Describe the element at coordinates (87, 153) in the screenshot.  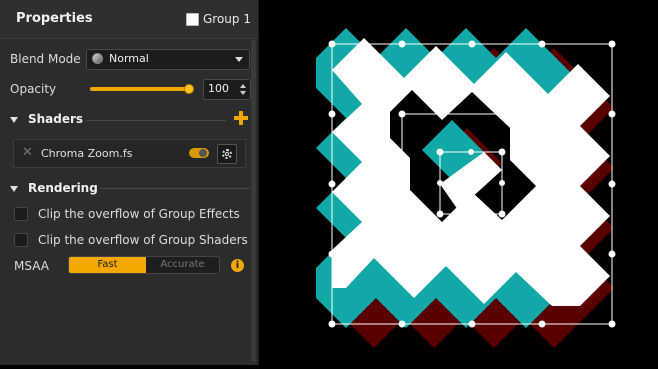
I see `shader-name: Chroma Zoom.fs` at that location.